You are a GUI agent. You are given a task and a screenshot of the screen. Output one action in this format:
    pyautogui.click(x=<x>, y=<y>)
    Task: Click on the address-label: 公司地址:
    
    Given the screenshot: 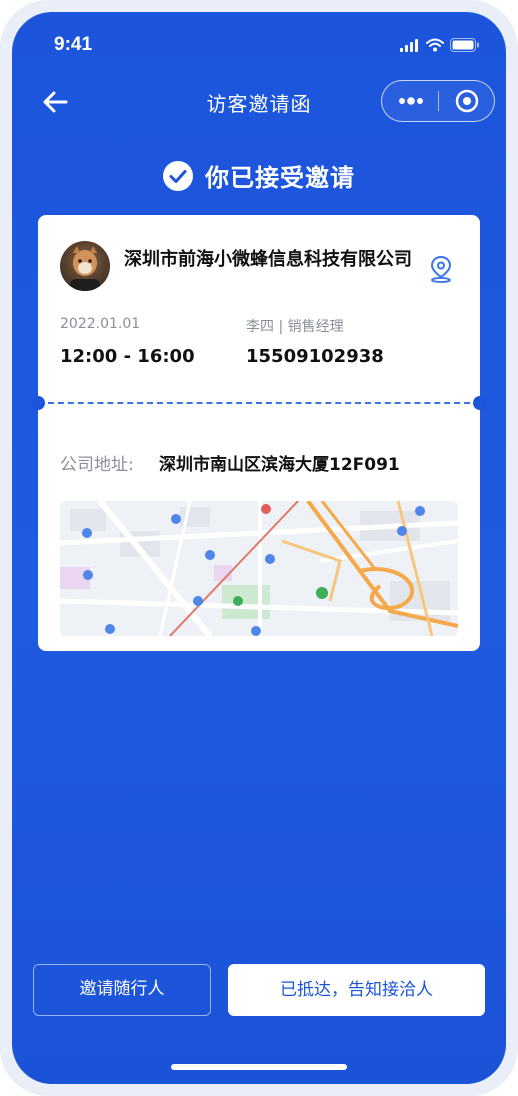 What is the action you would take?
    pyautogui.click(x=97, y=465)
    